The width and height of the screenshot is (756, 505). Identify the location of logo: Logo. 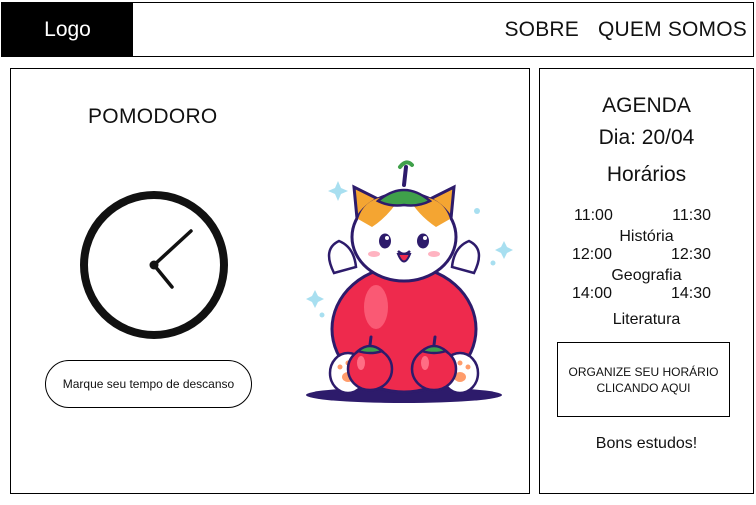
(67, 29).